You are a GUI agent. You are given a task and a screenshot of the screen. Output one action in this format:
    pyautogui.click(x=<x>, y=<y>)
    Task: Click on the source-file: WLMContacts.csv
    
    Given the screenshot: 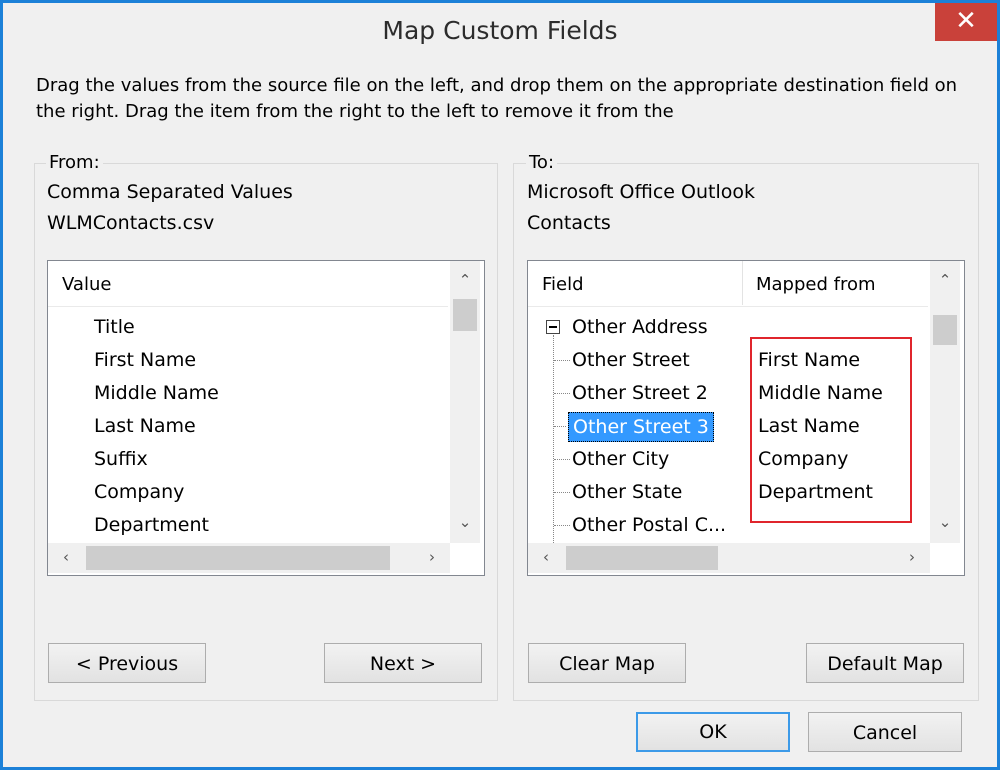 What is the action you would take?
    pyautogui.click(x=131, y=223)
    